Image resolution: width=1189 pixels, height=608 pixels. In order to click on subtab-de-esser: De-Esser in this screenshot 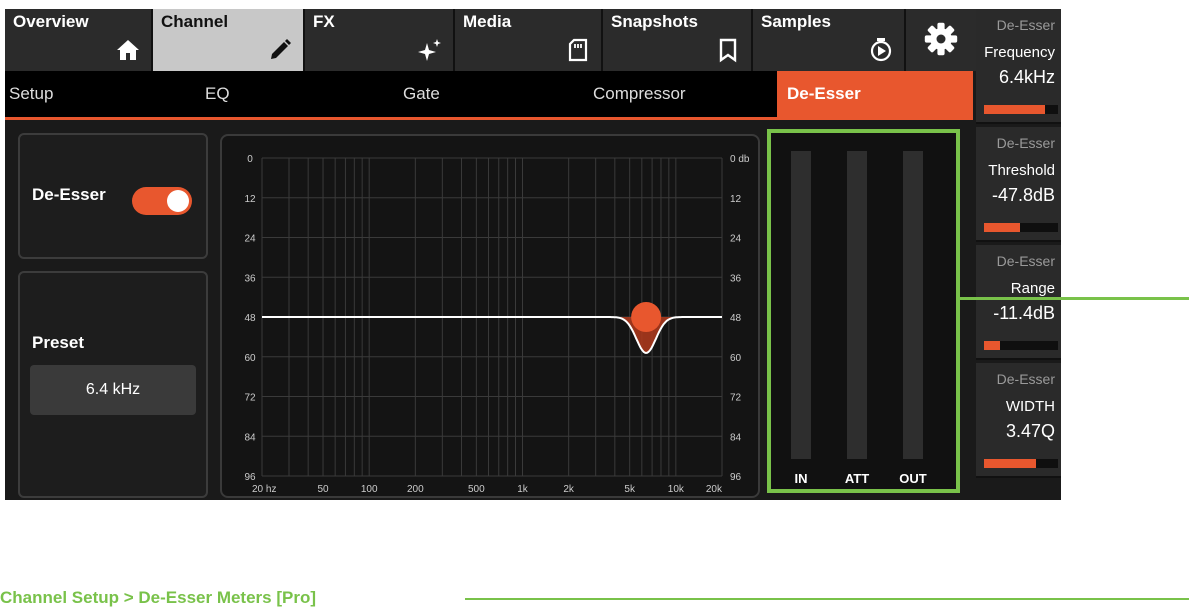, I will do `click(875, 94)`.